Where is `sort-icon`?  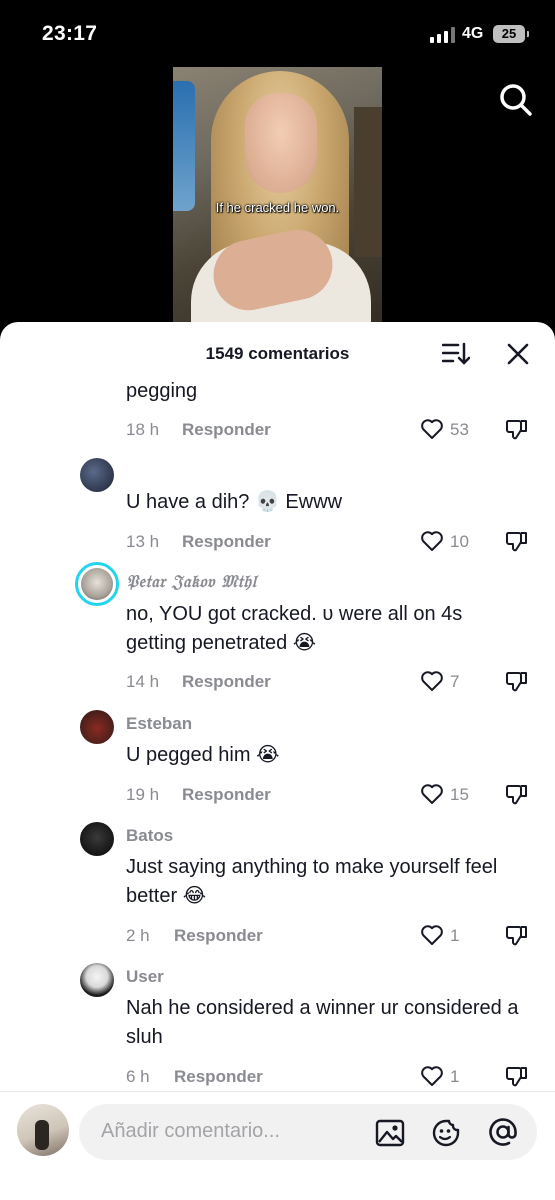
sort-icon is located at coordinates (456, 354).